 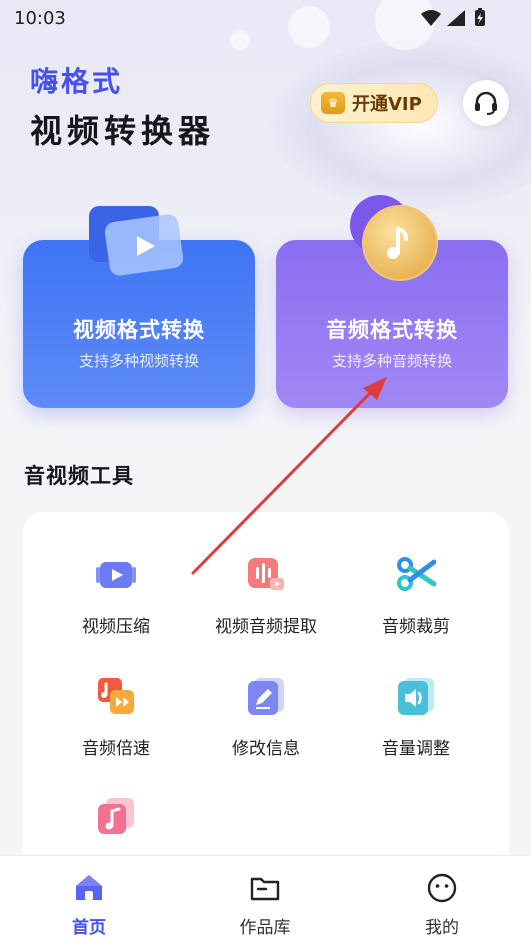 What do you see at coordinates (266, 627) in the screenshot?
I see `tool-label: 视频音频提取` at bounding box center [266, 627].